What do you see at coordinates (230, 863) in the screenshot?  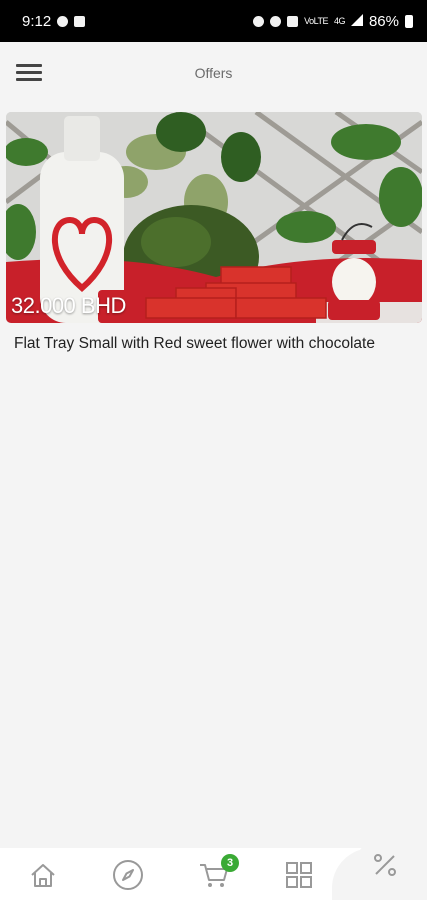 I see `cart-count-badge: 3` at bounding box center [230, 863].